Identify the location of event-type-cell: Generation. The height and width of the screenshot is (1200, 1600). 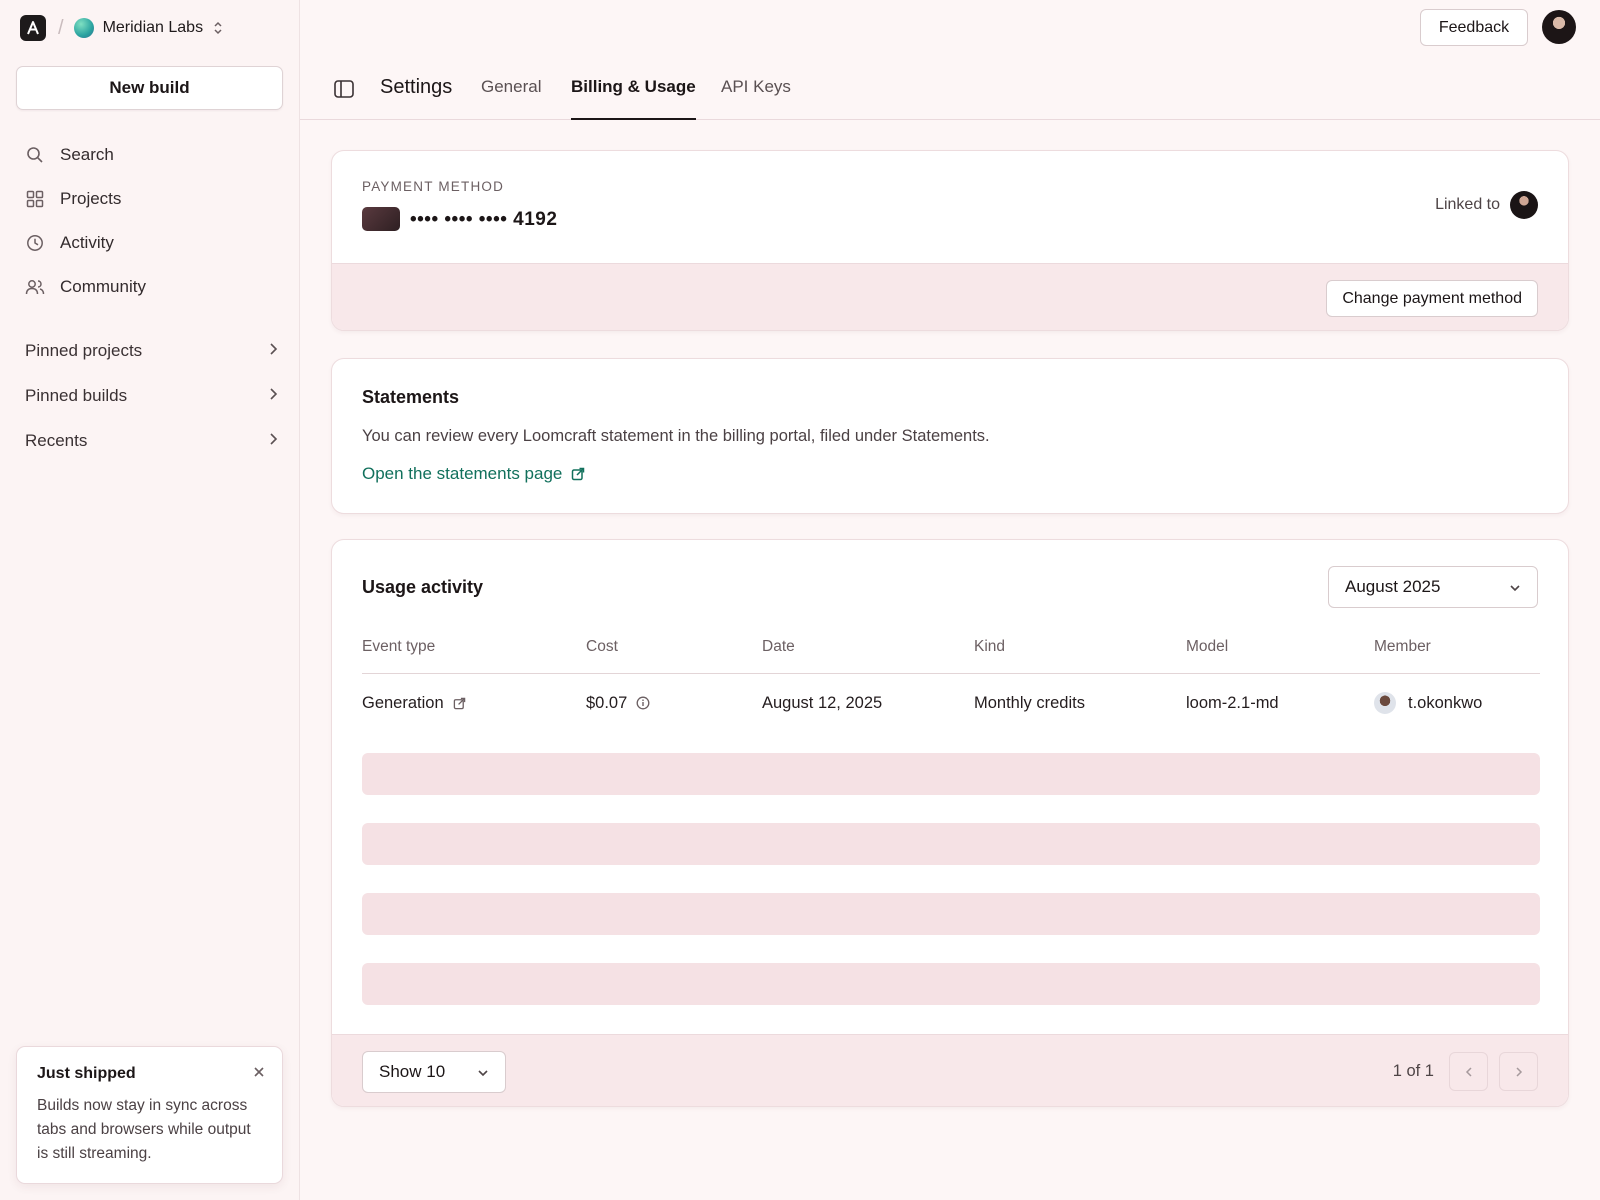
(474, 703).